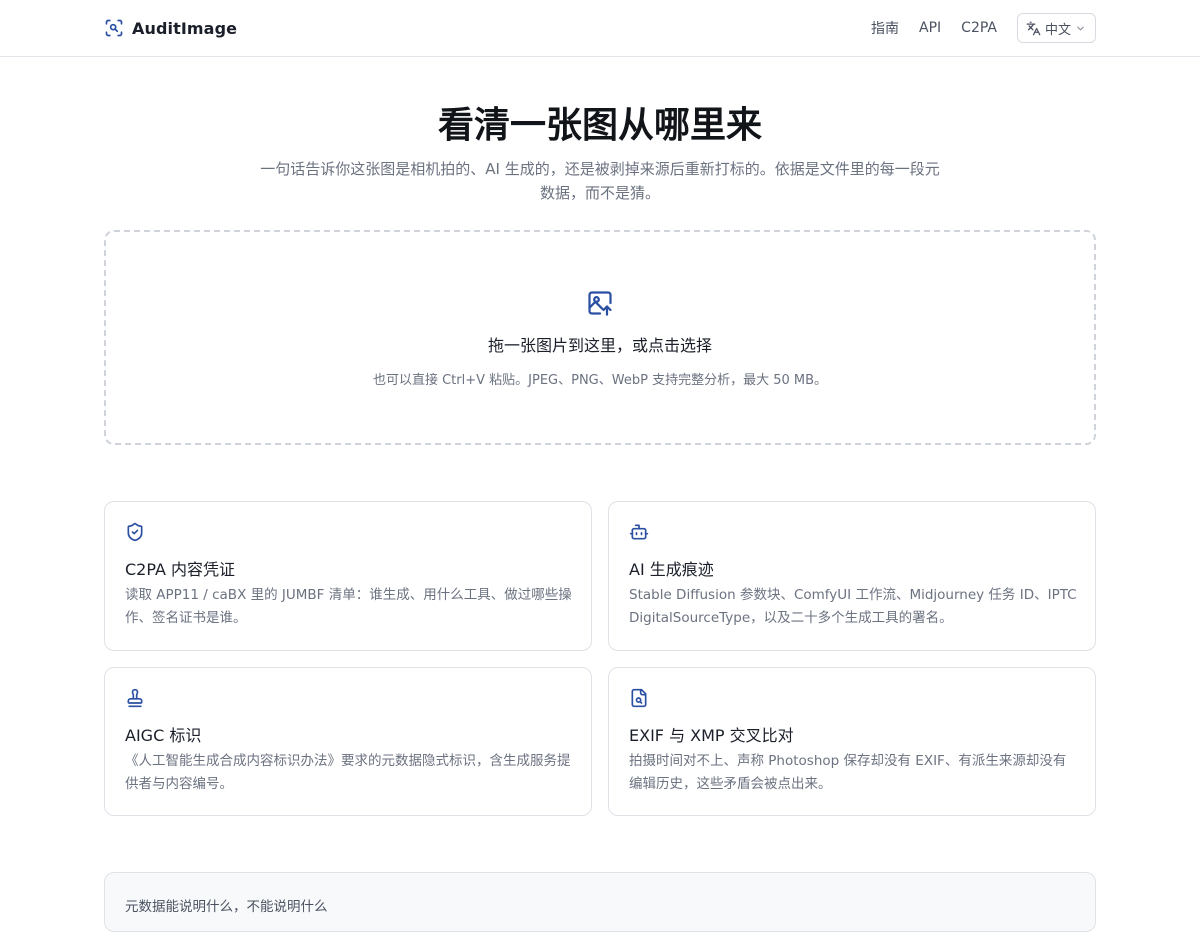 The image size is (1200, 932). Describe the element at coordinates (885, 28) in the screenshot. I see `nav-guide-link: 指南` at that location.